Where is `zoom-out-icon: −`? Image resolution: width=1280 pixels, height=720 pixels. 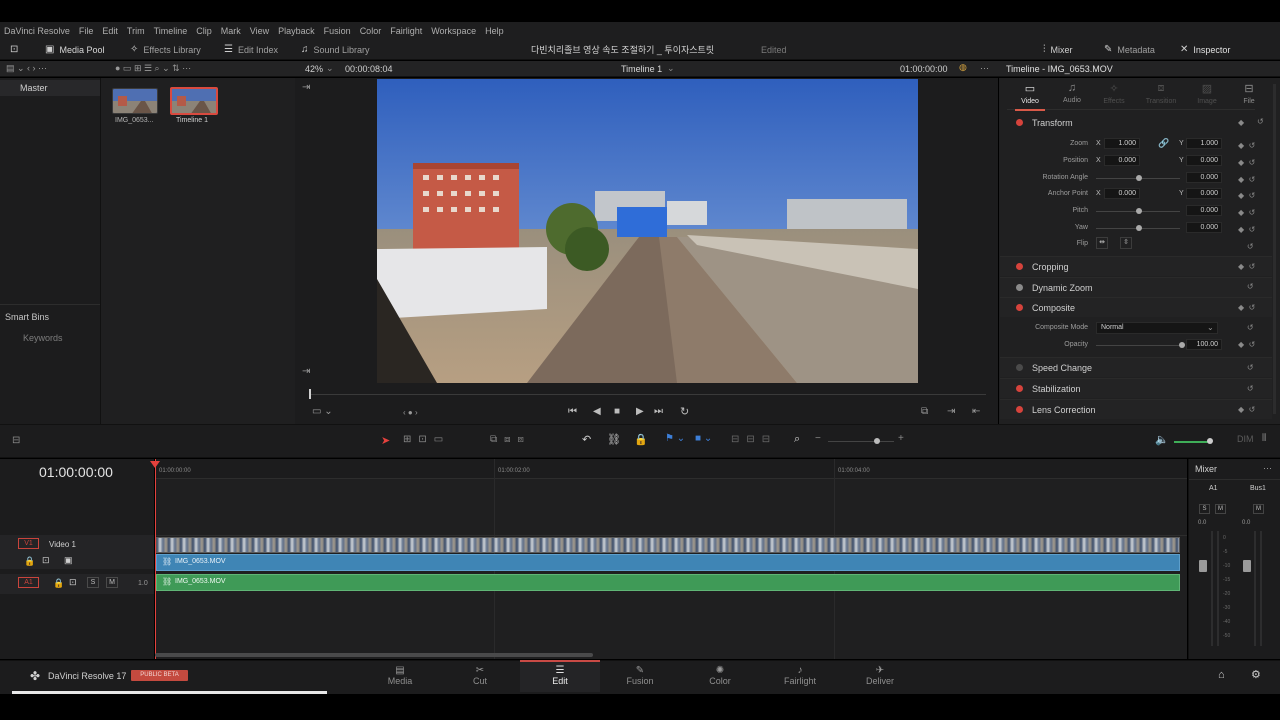
zoom-out-icon: − is located at coordinates (818, 438).